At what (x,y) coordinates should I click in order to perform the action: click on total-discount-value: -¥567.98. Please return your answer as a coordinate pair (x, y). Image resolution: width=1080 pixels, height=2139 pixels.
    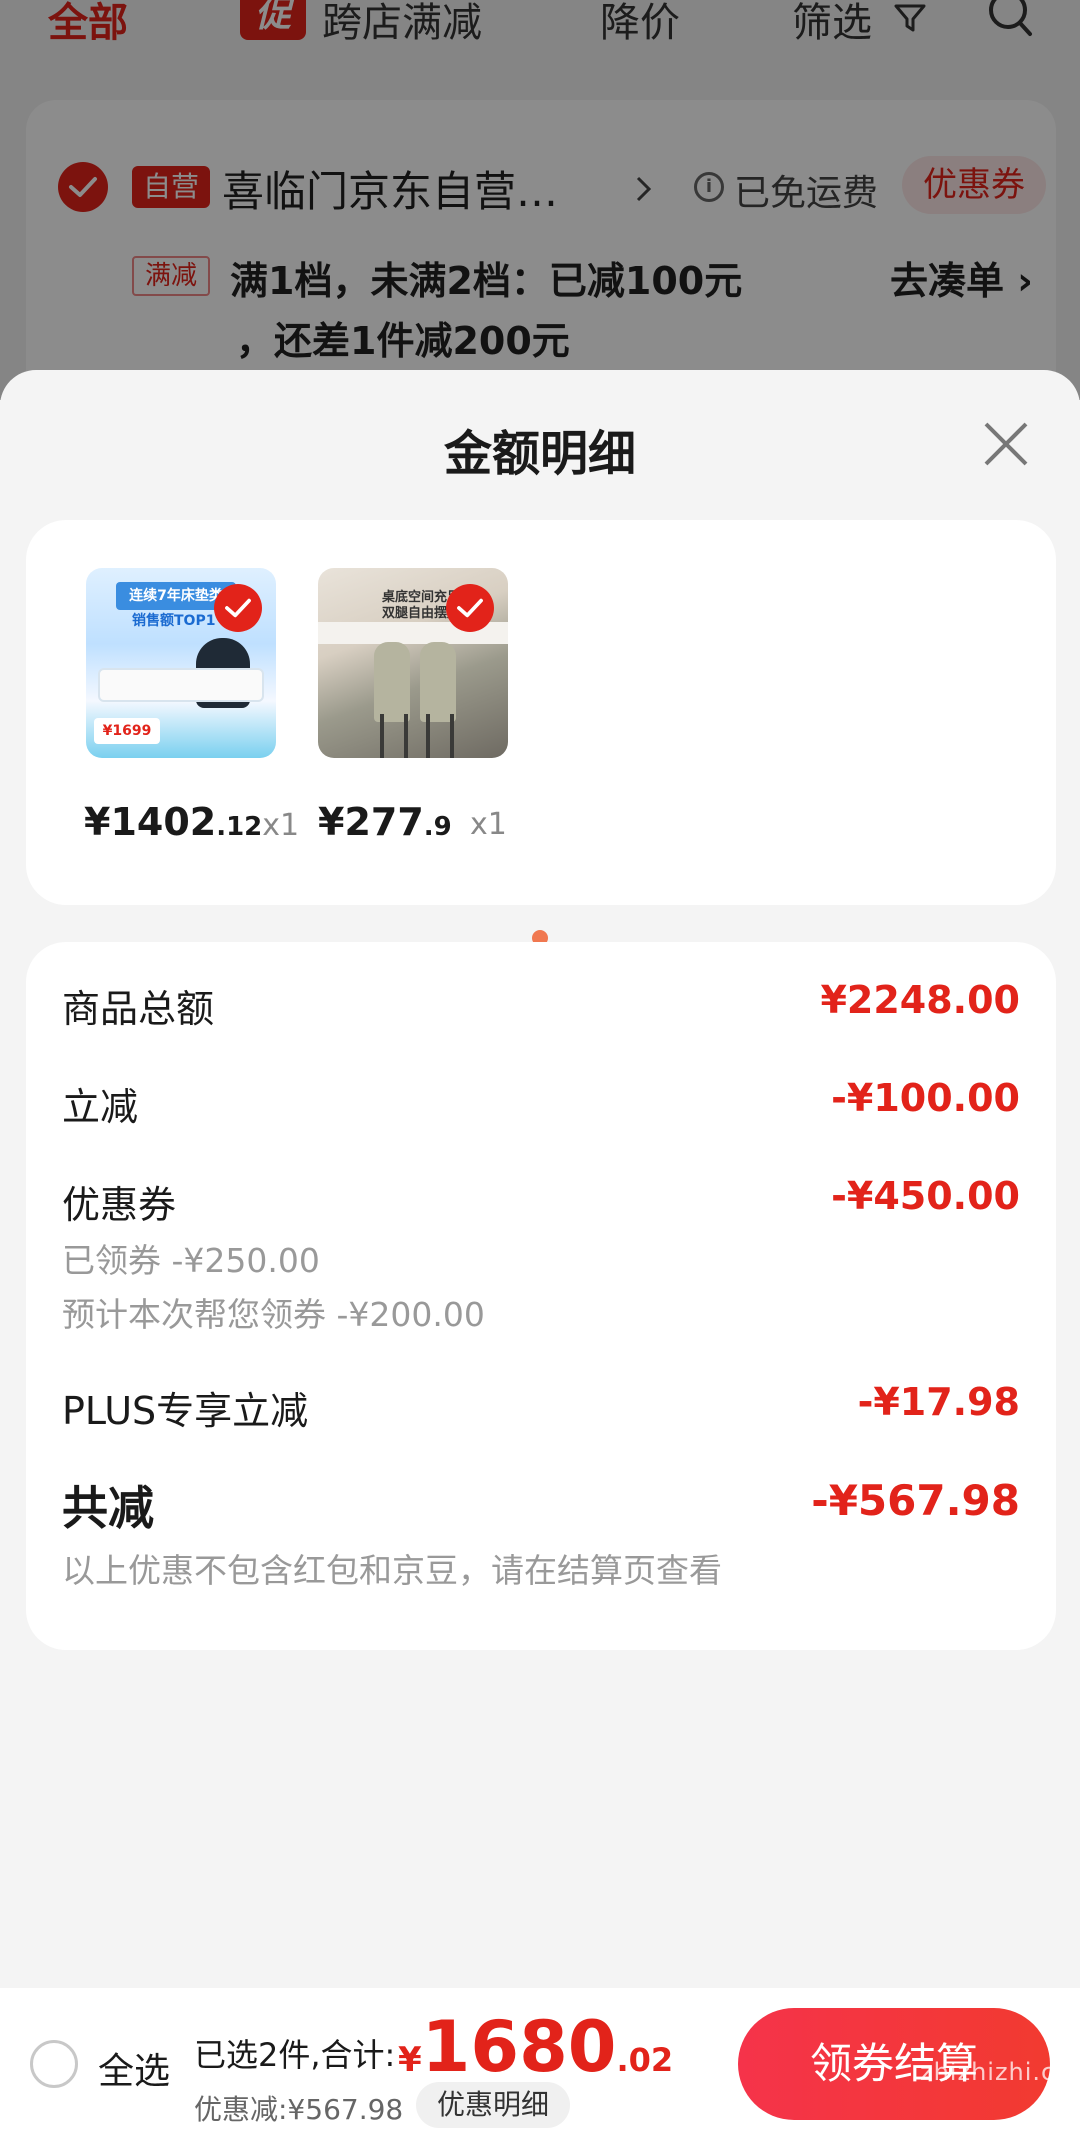
    Looking at the image, I should click on (915, 1500).